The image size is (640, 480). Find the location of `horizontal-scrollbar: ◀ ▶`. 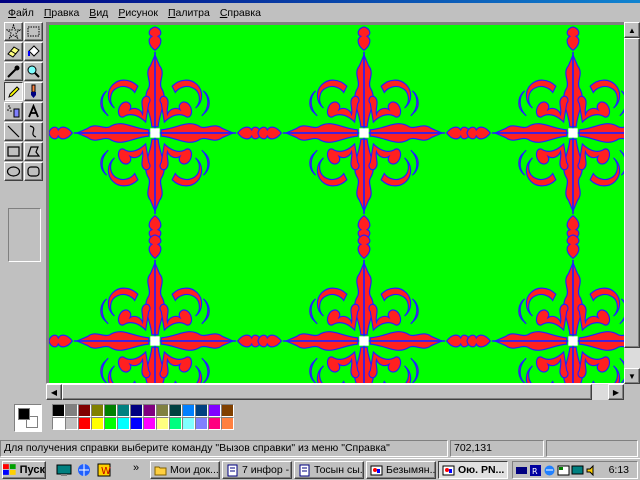

horizontal-scrollbar: ◀ ▶ is located at coordinates (335, 392).